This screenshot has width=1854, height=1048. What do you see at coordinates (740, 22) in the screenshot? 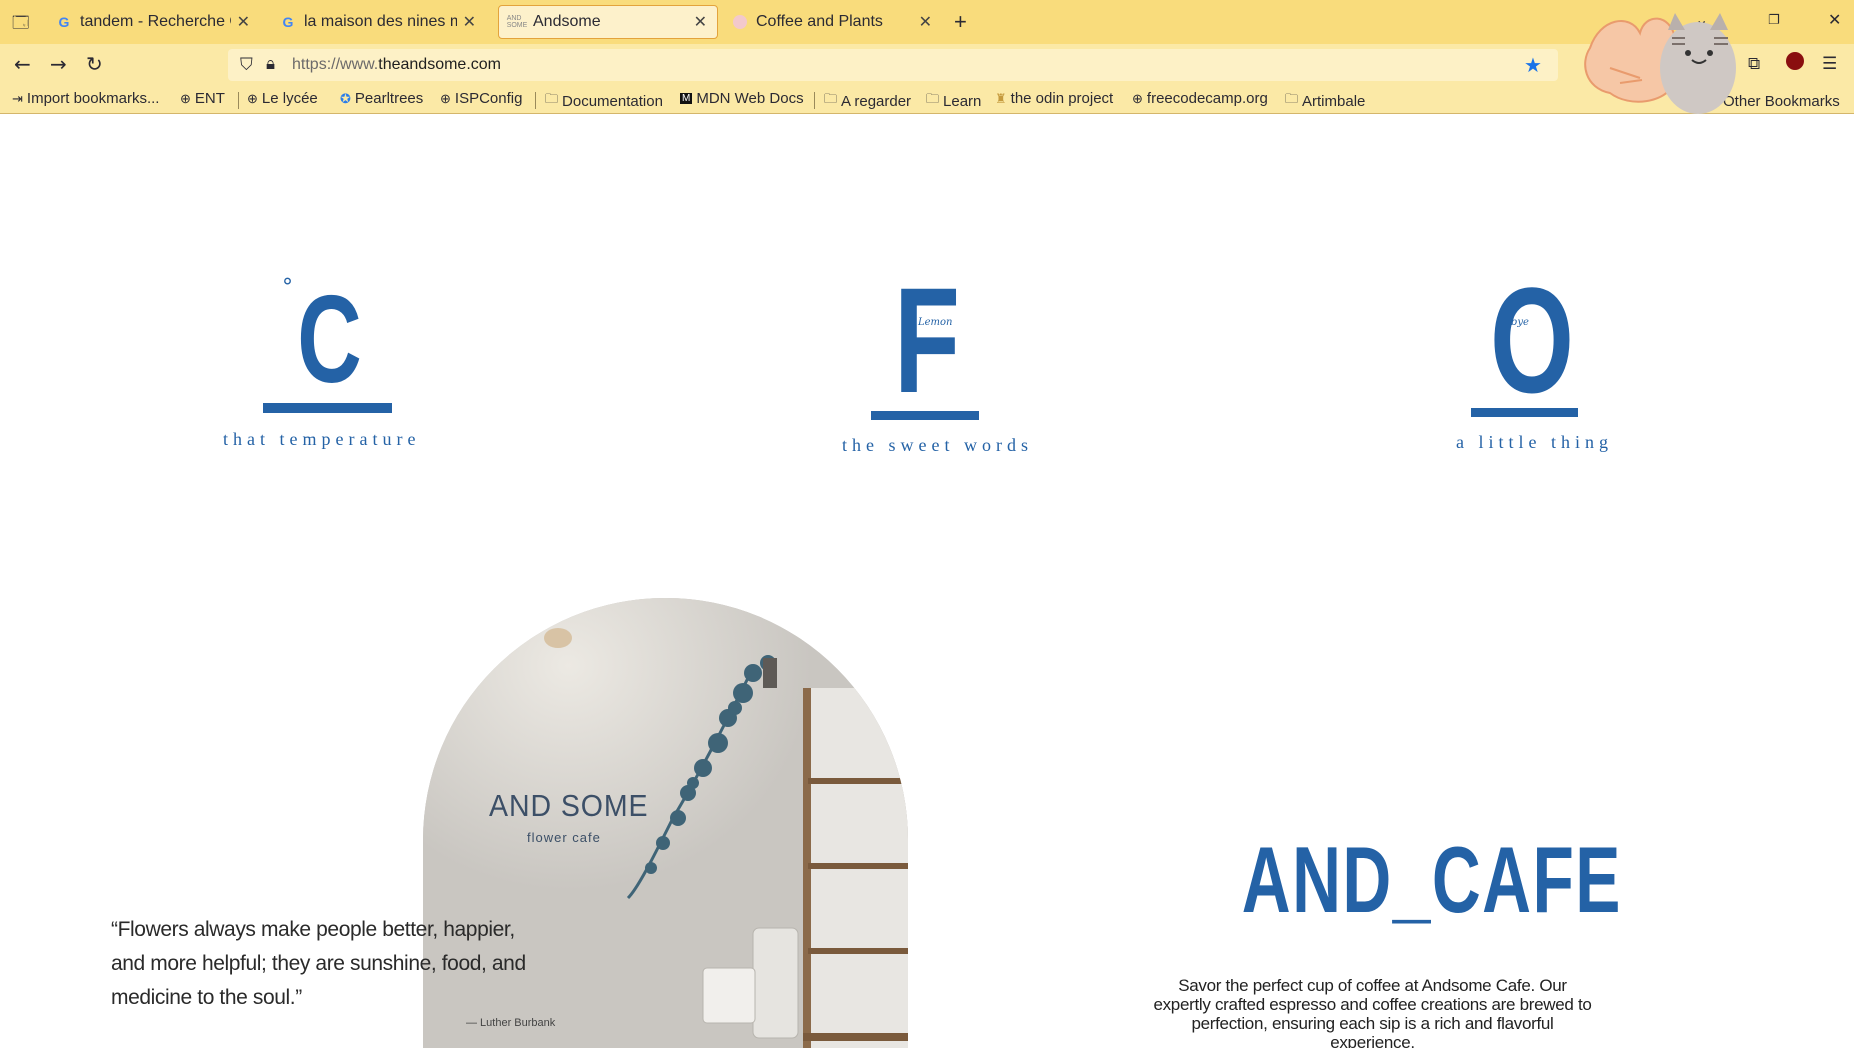
I see `pink-dot-icon` at bounding box center [740, 22].